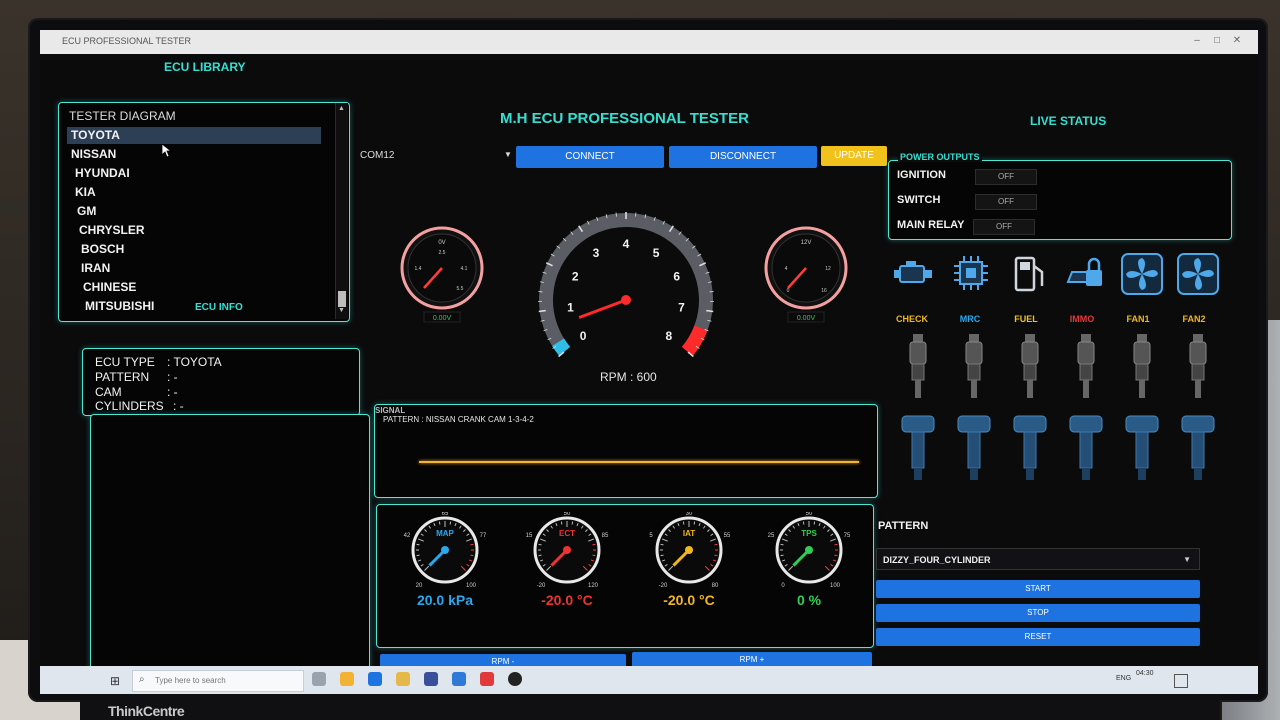 The width and height of the screenshot is (1280, 720). Describe the element at coordinates (626, 244) in the screenshot. I see `rpm-tick-label: 4` at that location.